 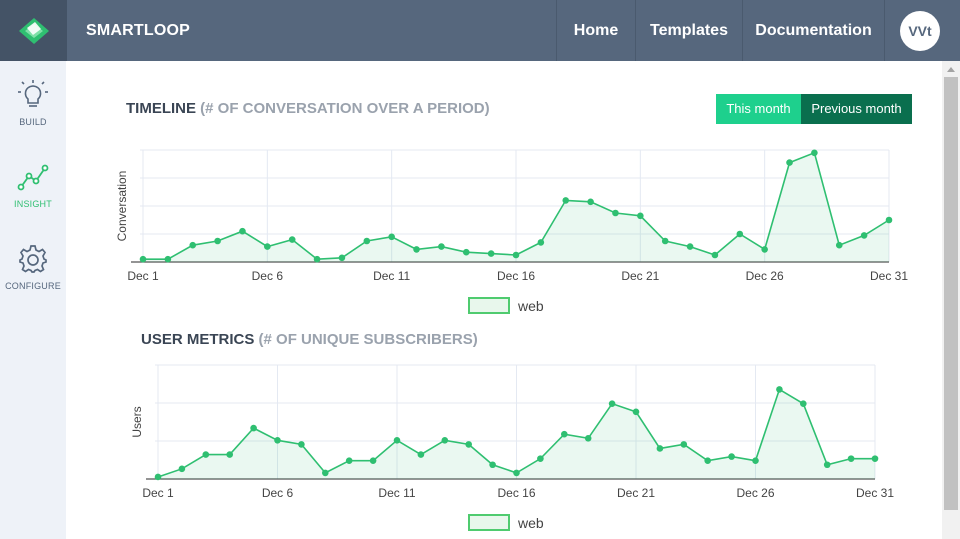 I want to click on x-tick-label: Dec 1, so click(x=158, y=493).